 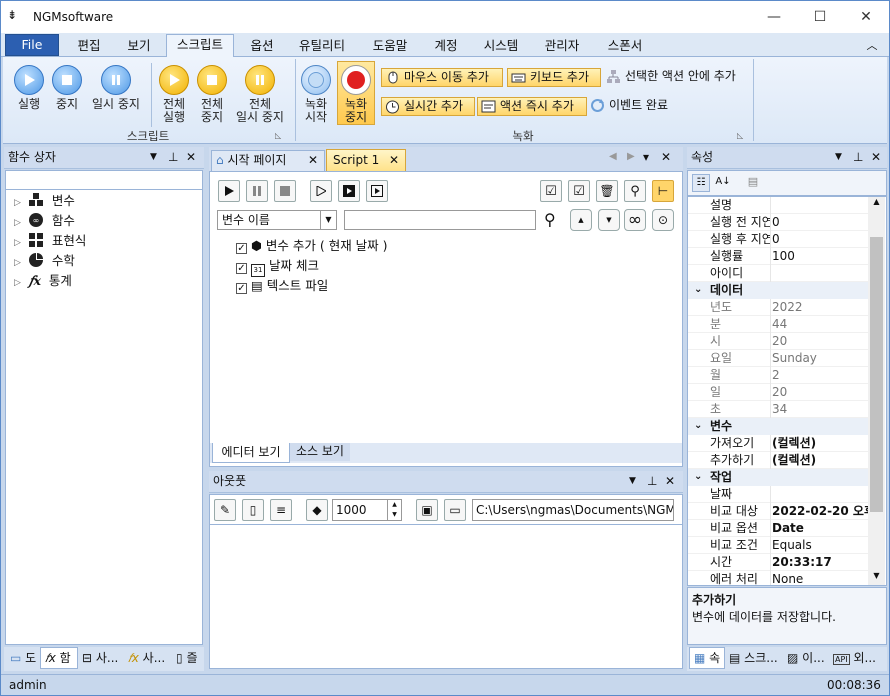 I want to click on property-category: ⌄ 데이터, so click(x=779, y=290).